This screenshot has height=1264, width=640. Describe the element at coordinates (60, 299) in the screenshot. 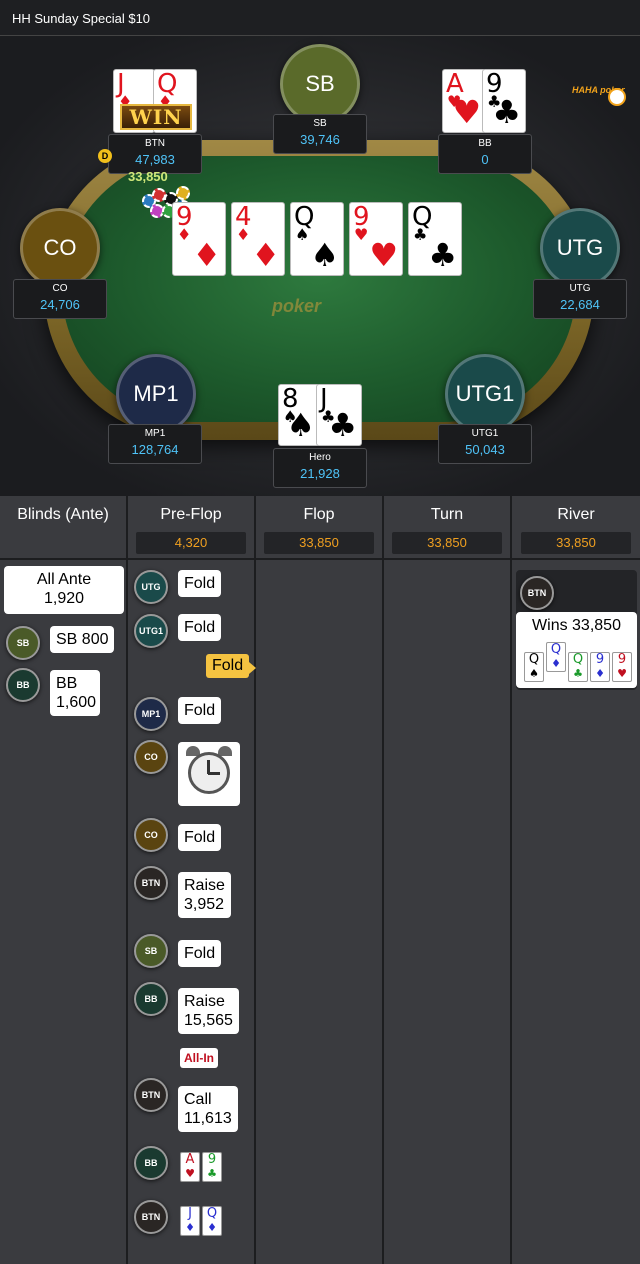

I see `seat-co-nameplate: CO 24,706` at that location.